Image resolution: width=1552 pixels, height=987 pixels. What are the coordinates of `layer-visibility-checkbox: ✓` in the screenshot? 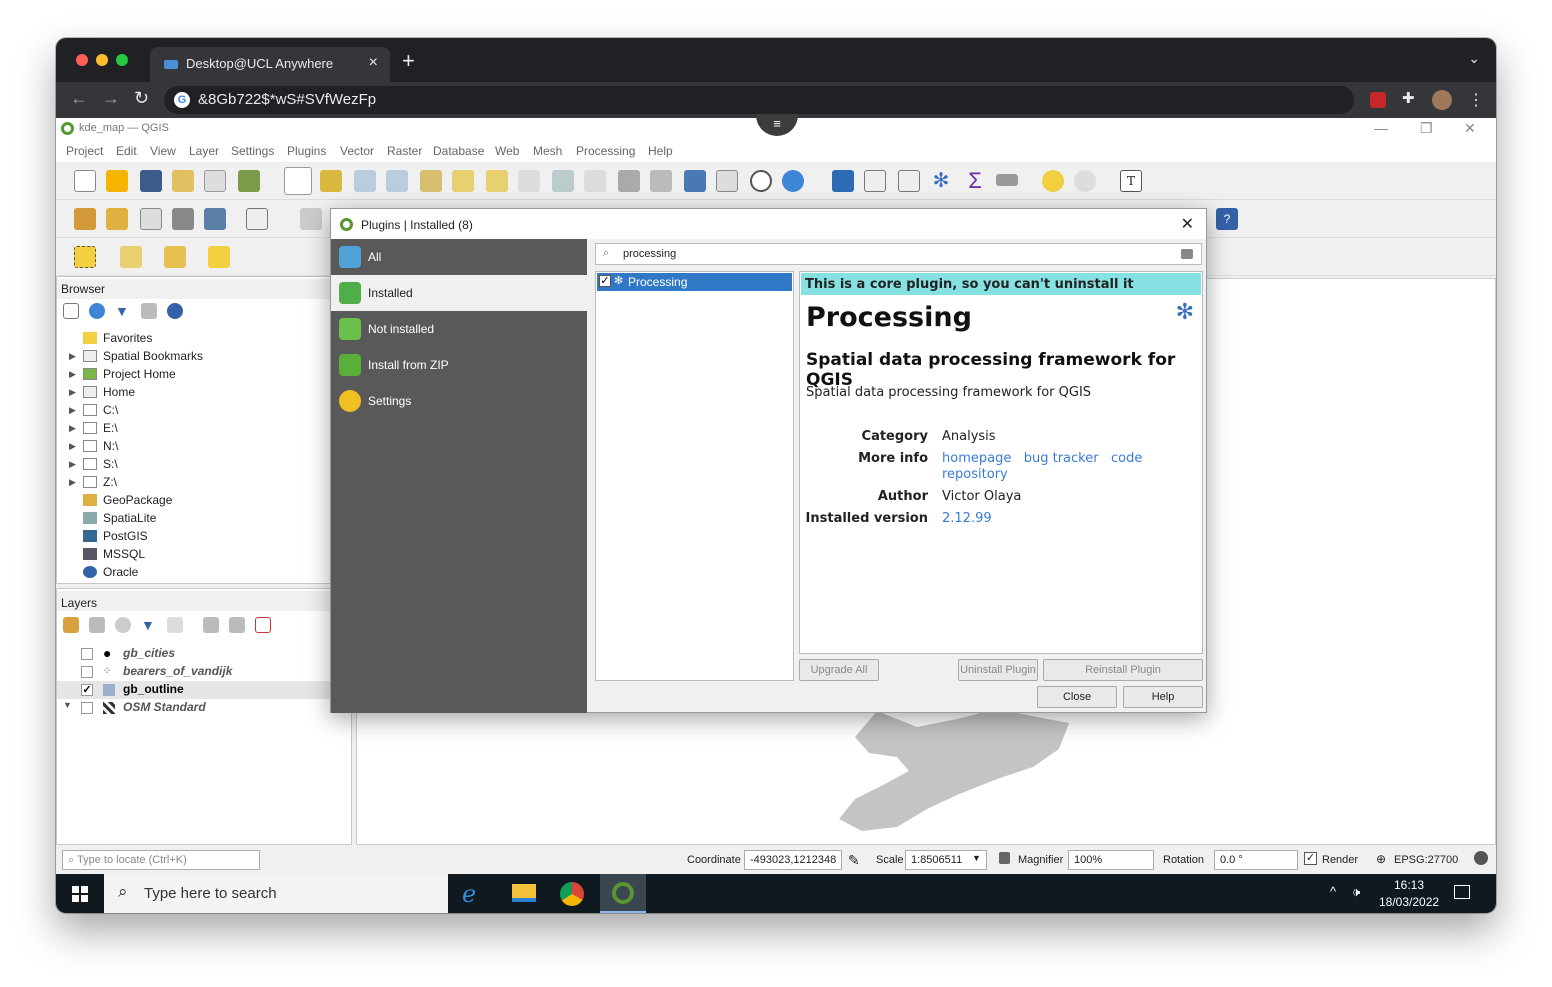 It's located at (87, 690).